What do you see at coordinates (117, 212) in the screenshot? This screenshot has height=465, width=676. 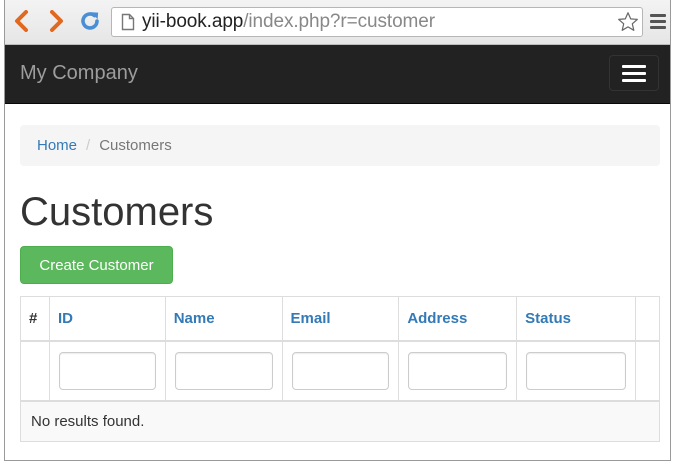 I see `page-title: Customers` at bounding box center [117, 212].